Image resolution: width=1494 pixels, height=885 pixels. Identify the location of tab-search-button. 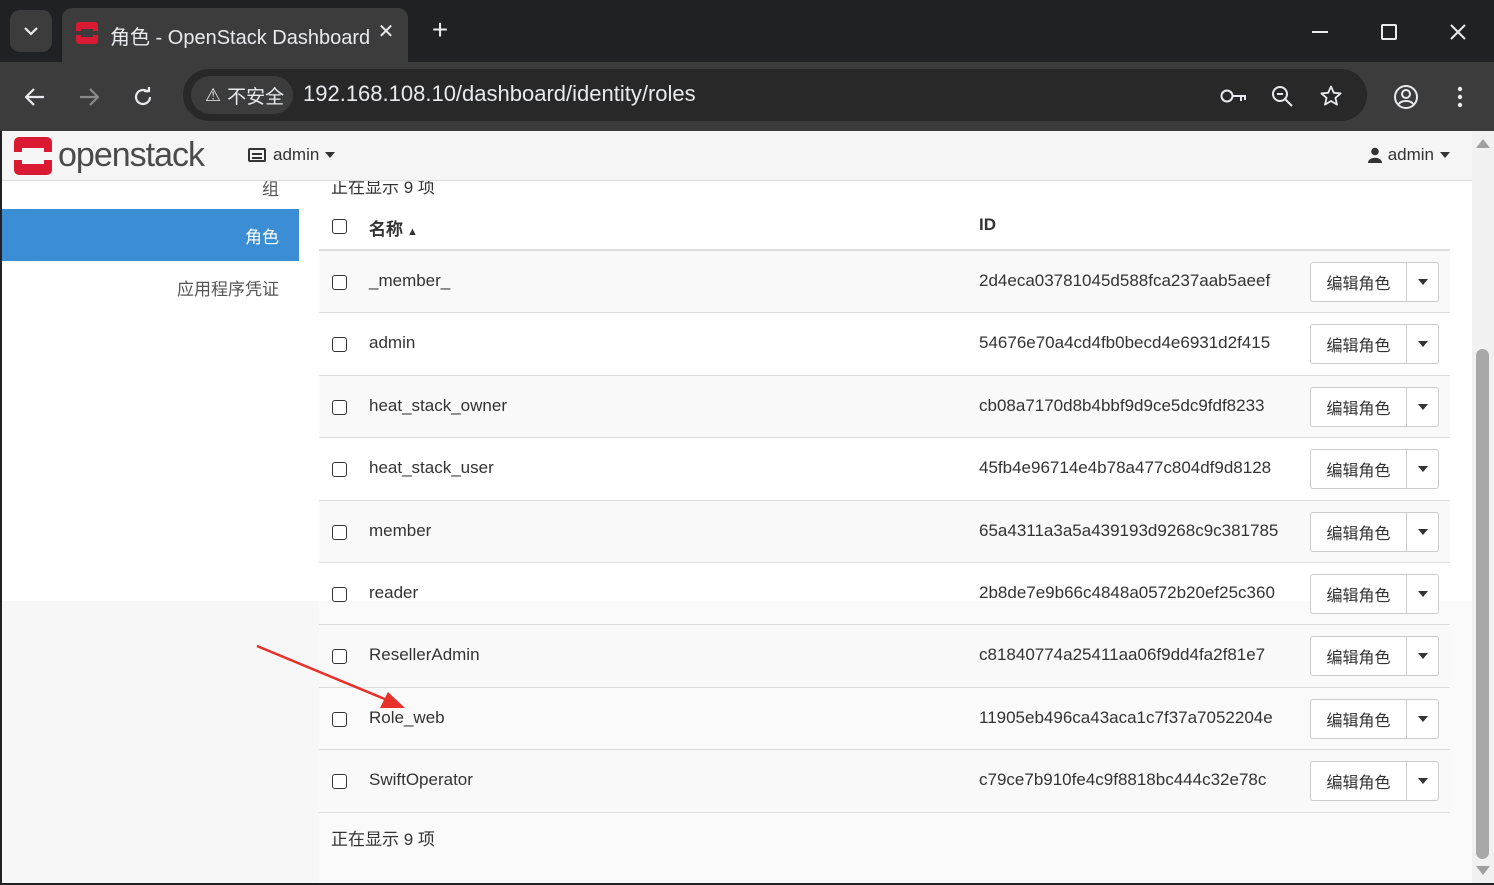
(31, 31).